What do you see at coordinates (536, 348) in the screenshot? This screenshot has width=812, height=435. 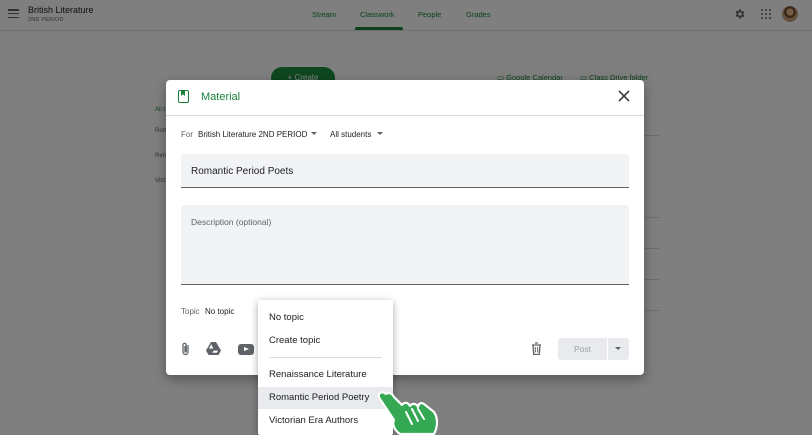 I see `trash-icon` at bounding box center [536, 348].